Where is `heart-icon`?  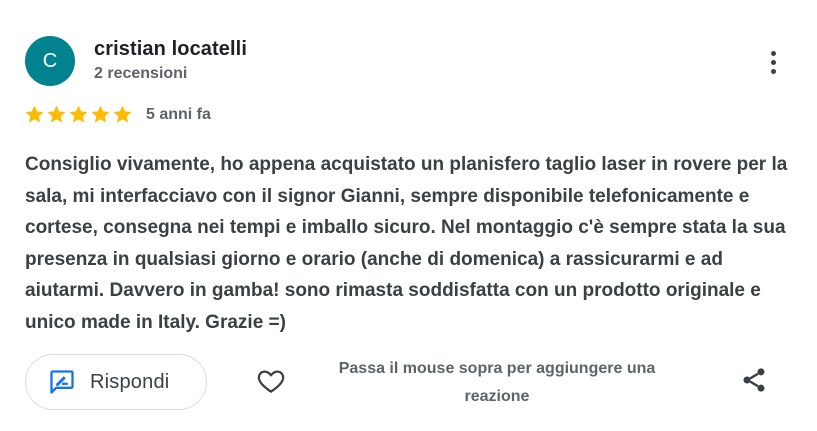
heart-icon is located at coordinates (271, 383).